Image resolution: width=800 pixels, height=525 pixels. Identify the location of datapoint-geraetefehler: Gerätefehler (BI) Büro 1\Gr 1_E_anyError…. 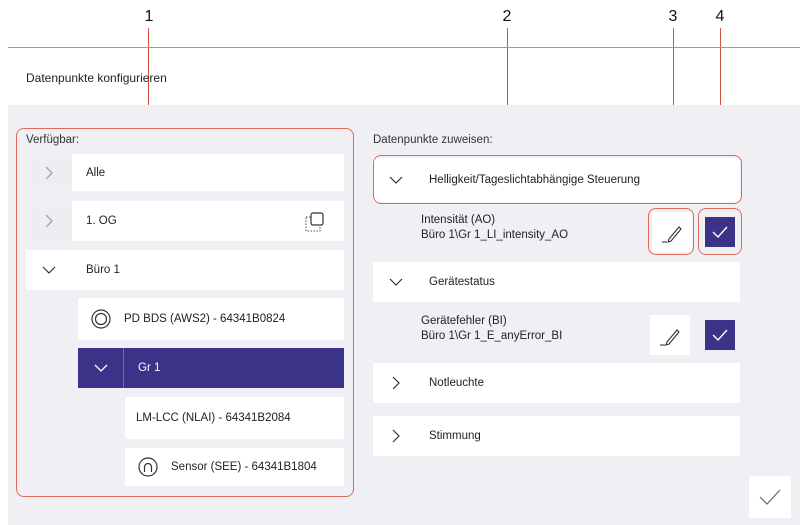
(491, 329).